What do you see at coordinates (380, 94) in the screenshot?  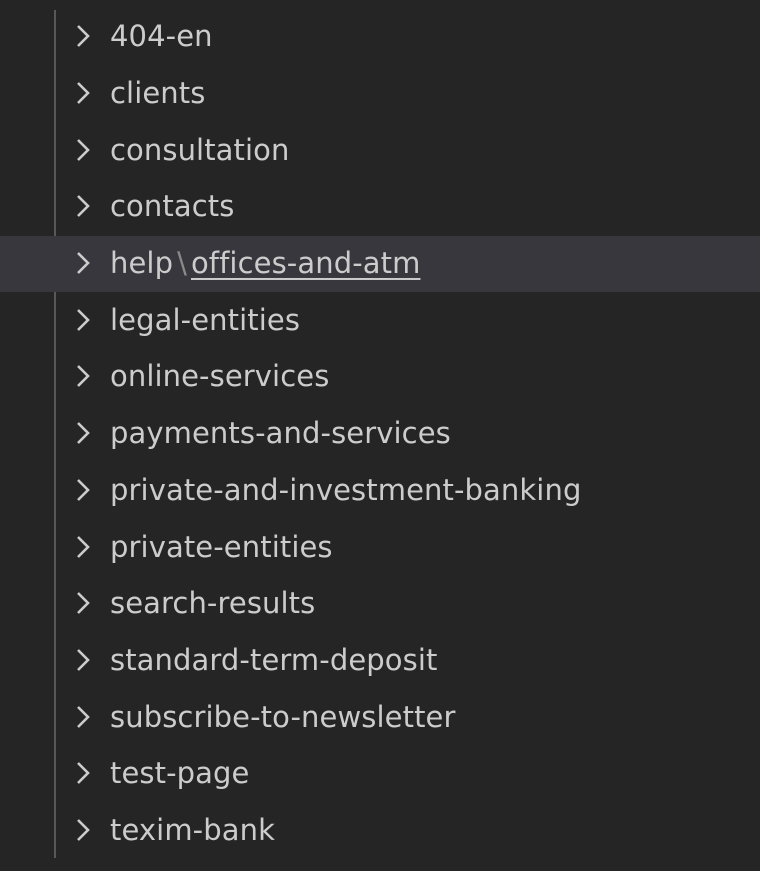 I see `folder-item-clients: clients` at bounding box center [380, 94].